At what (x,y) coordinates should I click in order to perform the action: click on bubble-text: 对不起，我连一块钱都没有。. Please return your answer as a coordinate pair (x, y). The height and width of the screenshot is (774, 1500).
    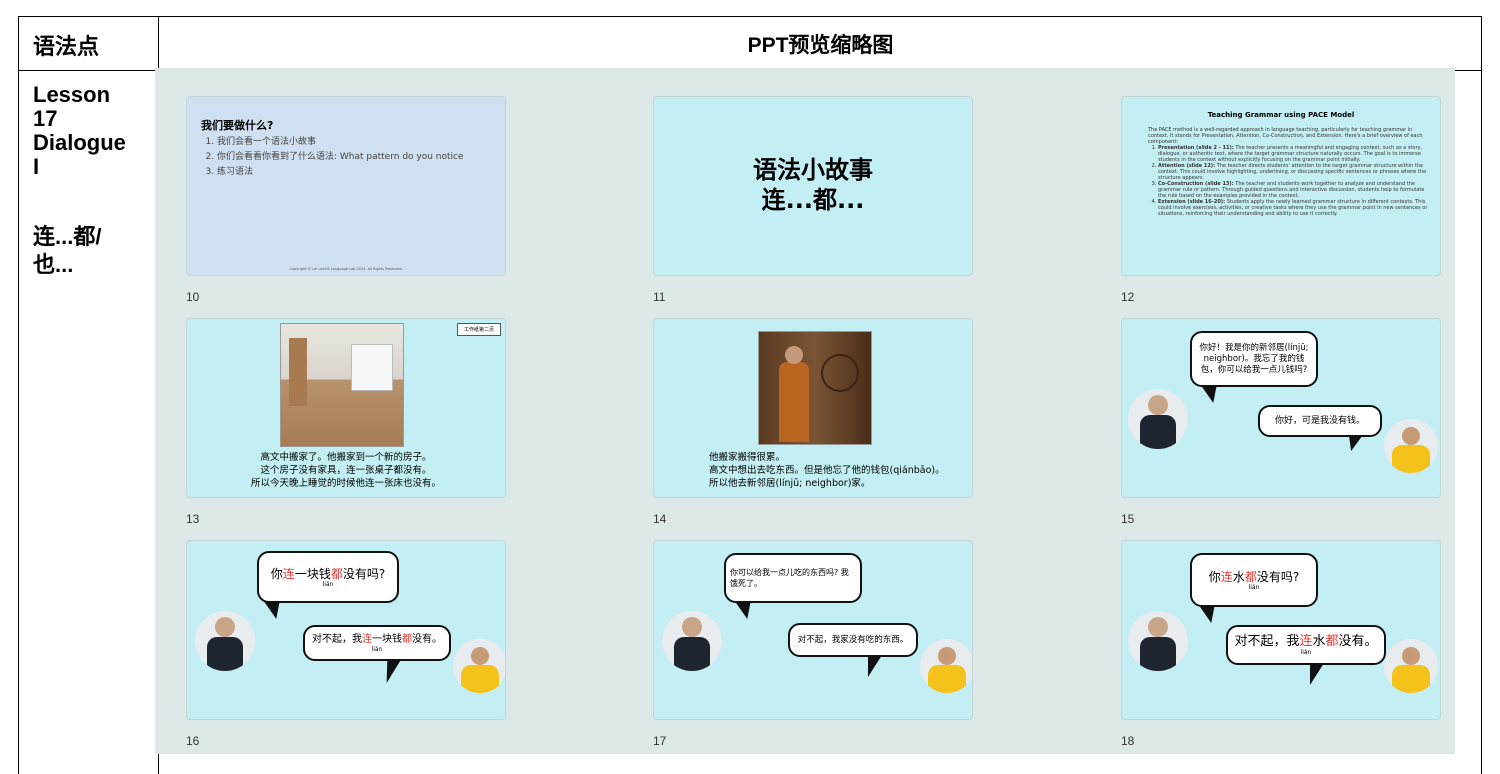
    Looking at the image, I should click on (377, 639).